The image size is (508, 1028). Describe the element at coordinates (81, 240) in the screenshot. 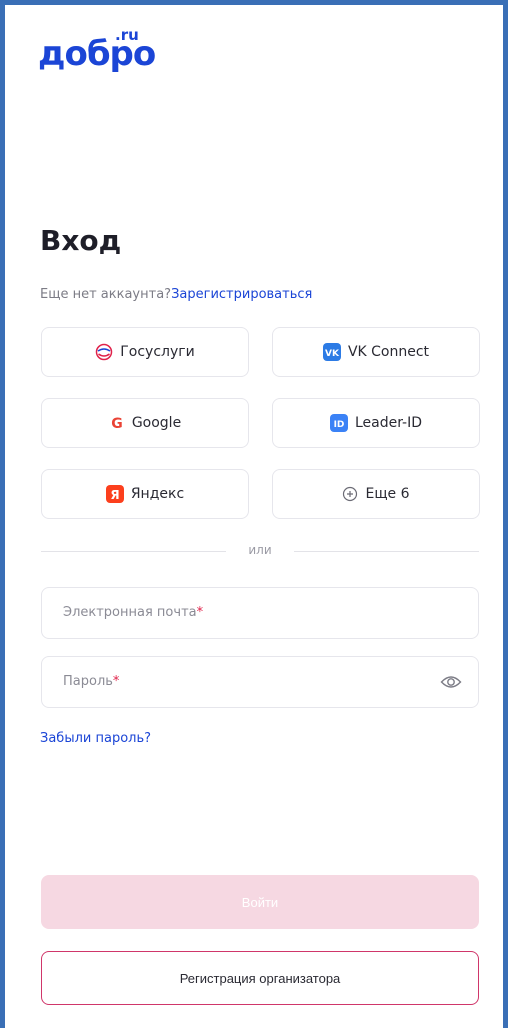

I see `page-title: Вход` at that location.